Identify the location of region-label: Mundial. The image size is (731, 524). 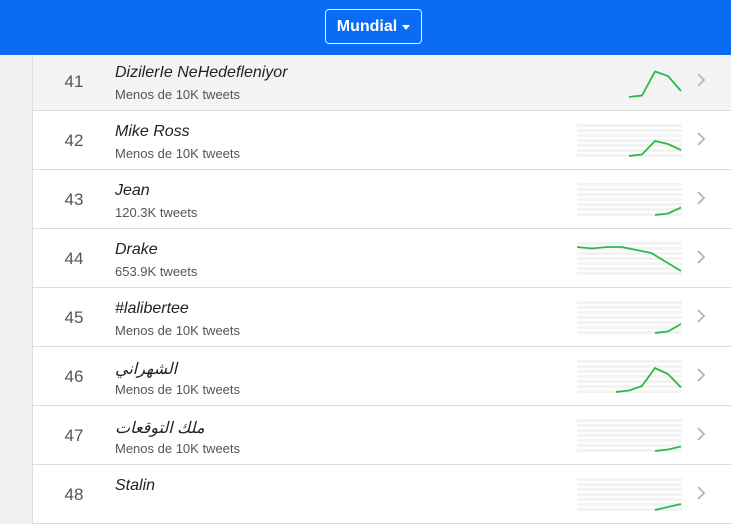
(367, 26).